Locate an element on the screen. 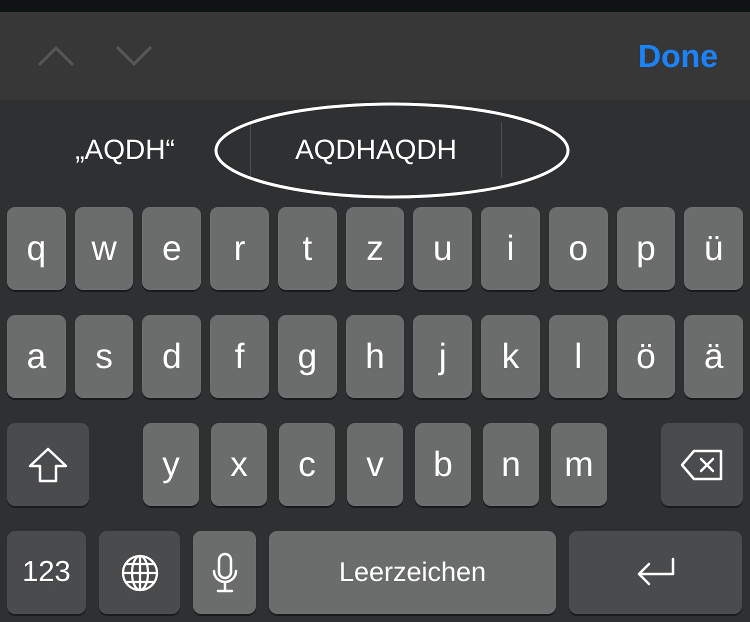  space-bar: Leerzeichen is located at coordinates (412, 572).